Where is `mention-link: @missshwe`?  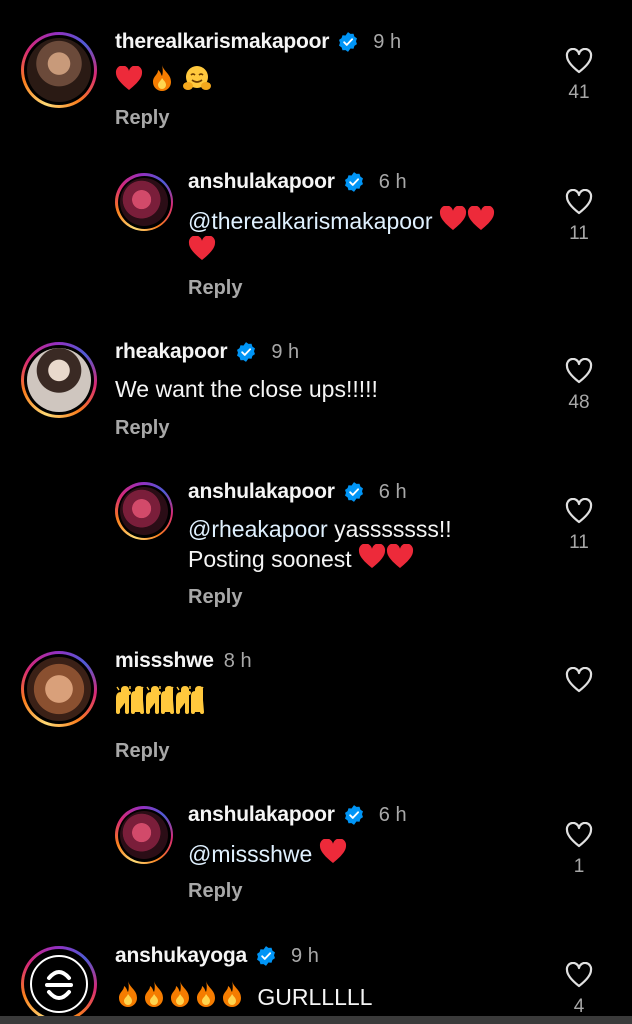 mention-link: @missshwe is located at coordinates (250, 854).